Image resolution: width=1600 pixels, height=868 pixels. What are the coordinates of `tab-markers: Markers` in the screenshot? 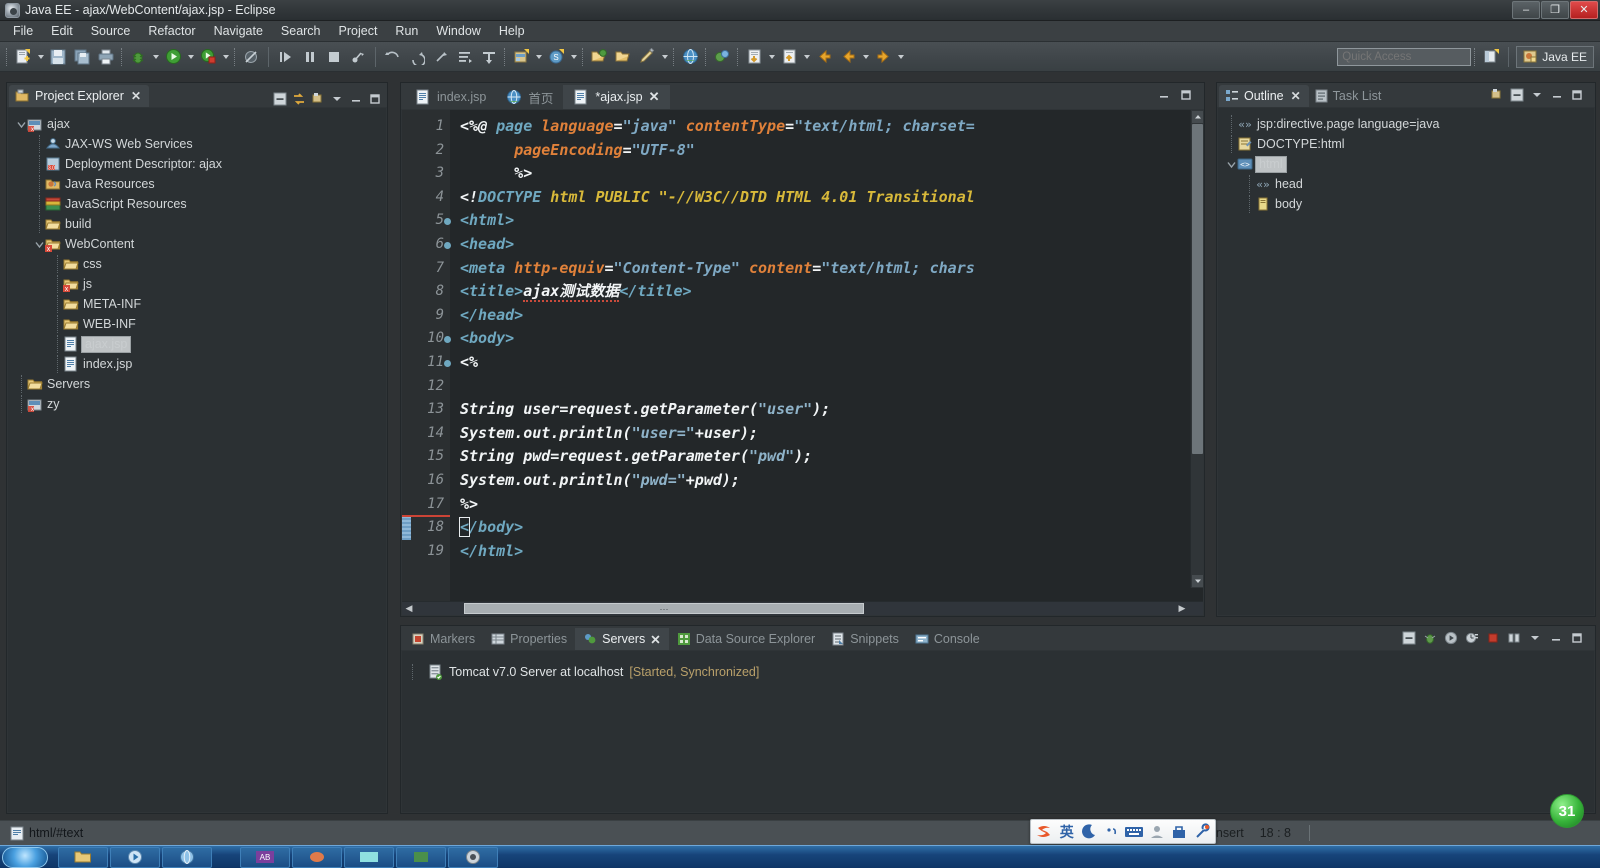 It's located at (443, 639).